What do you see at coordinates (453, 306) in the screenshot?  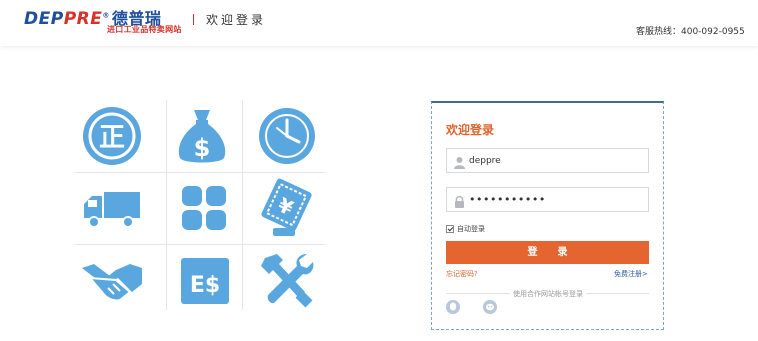 I see `qq-login-icon` at bounding box center [453, 306].